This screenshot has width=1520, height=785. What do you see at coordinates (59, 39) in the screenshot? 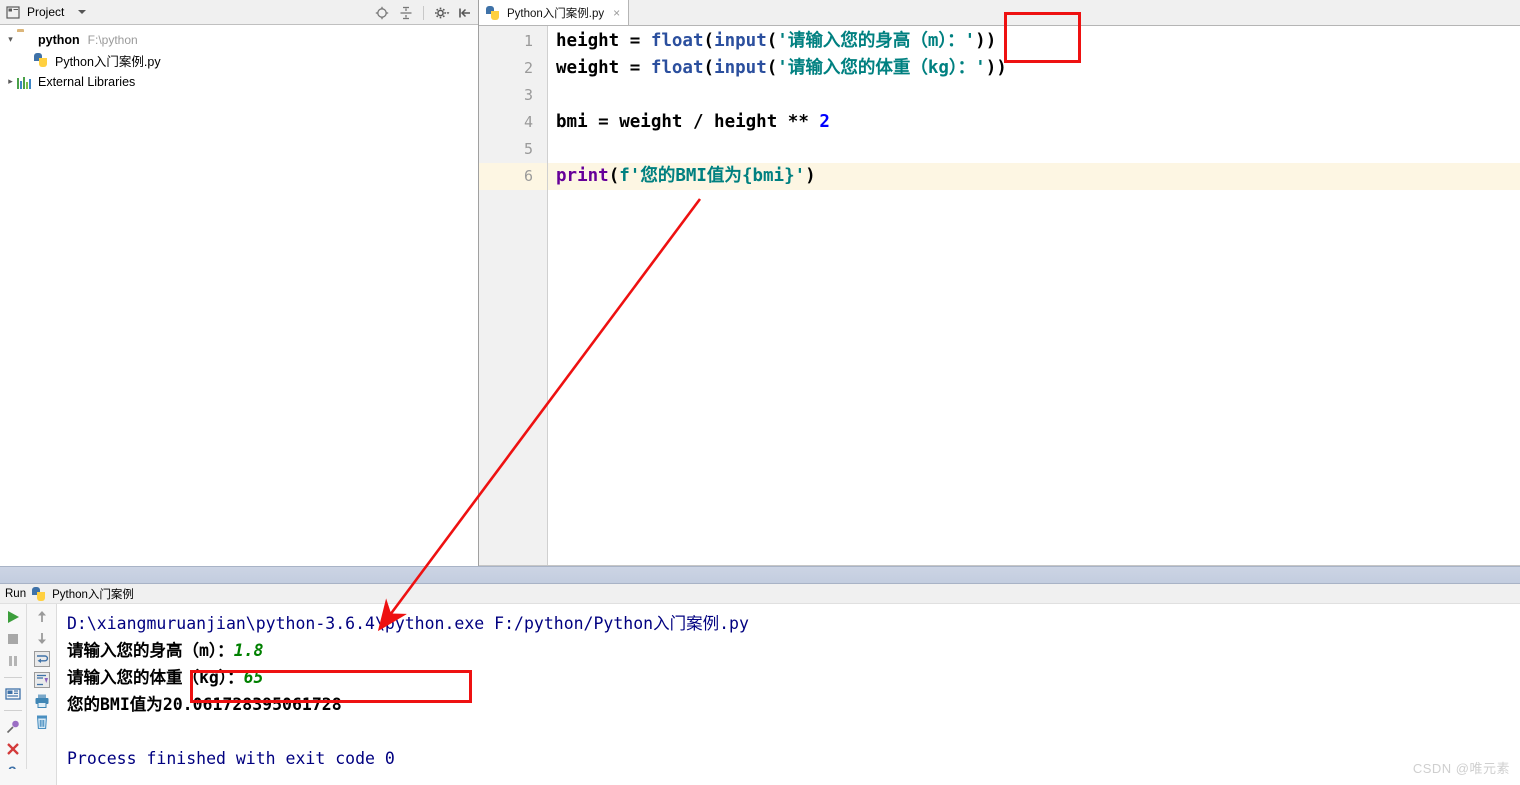
I see `tree-node-label: python` at bounding box center [59, 39].